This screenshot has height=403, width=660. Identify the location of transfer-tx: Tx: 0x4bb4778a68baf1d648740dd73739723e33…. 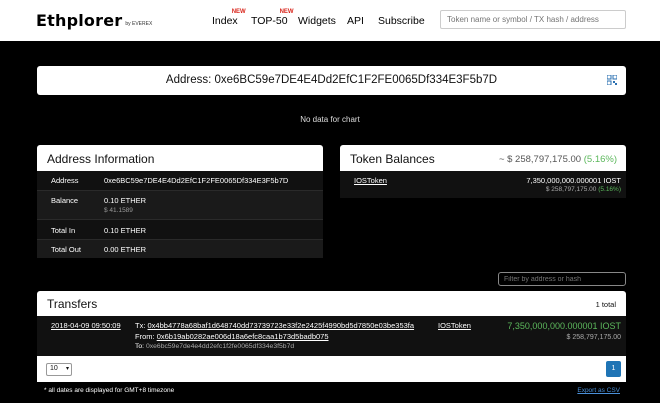
(274, 325).